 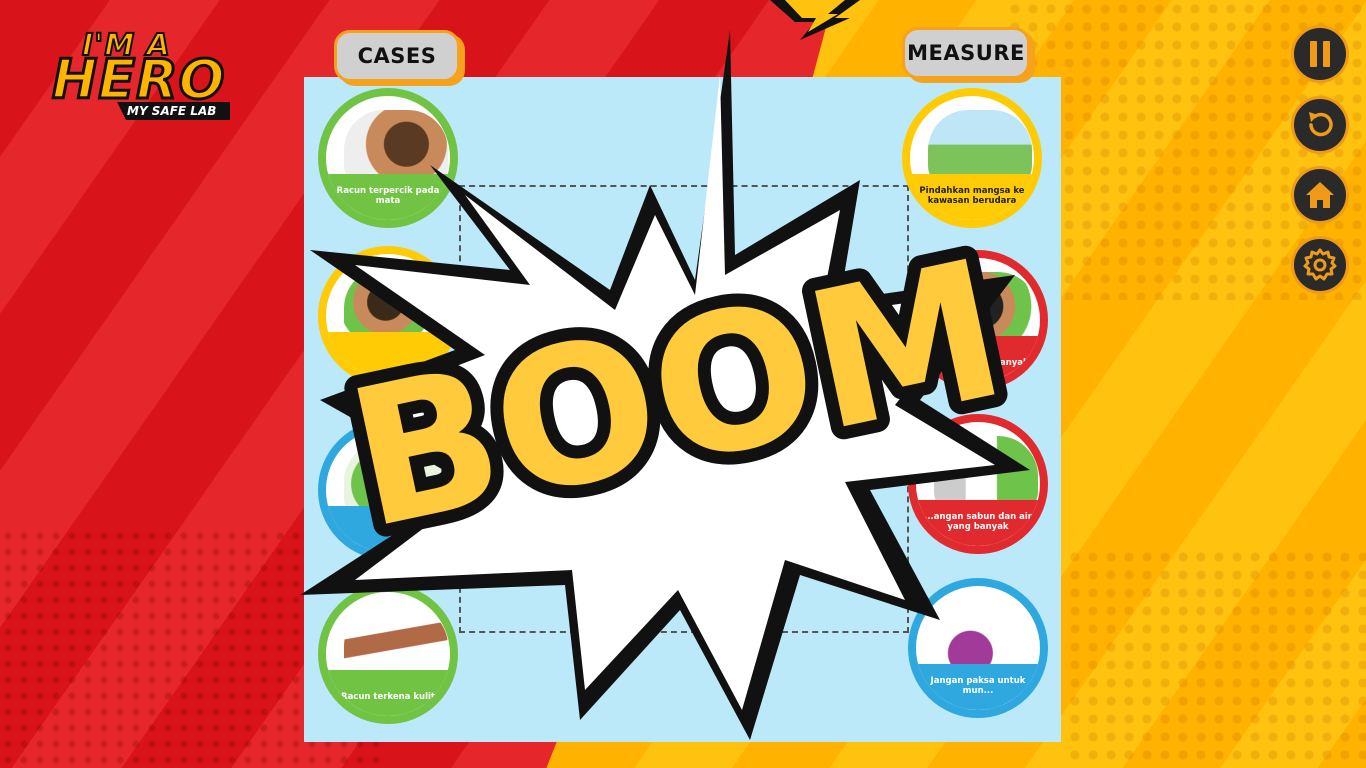 What do you see at coordinates (174, 111) in the screenshot?
I see `logo-subtitle: MY SAFE LAB` at bounding box center [174, 111].